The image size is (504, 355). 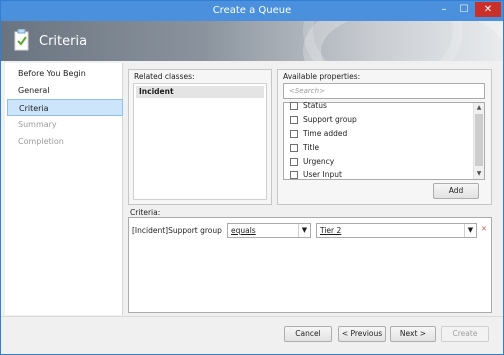 I want to click on cancel-button: Cancel, so click(x=308, y=334).